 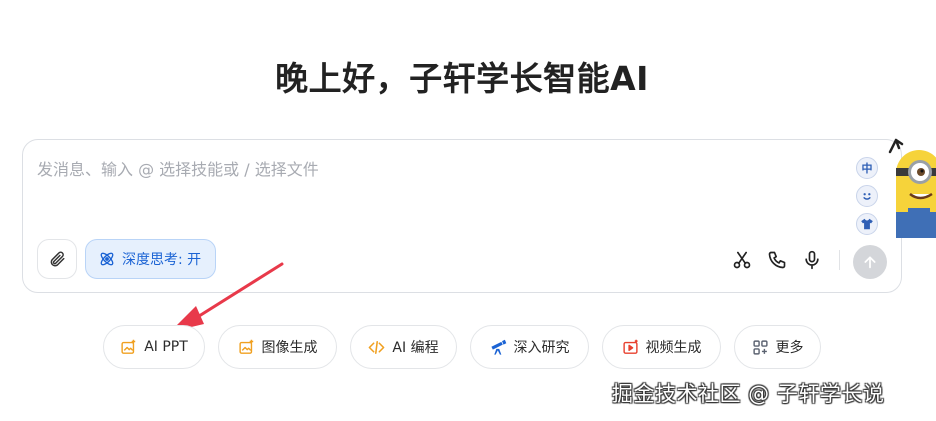 What do you see at coordinates (630, 346) in the screenshot?
I see `video-icon` at bounding box center [630, 346].